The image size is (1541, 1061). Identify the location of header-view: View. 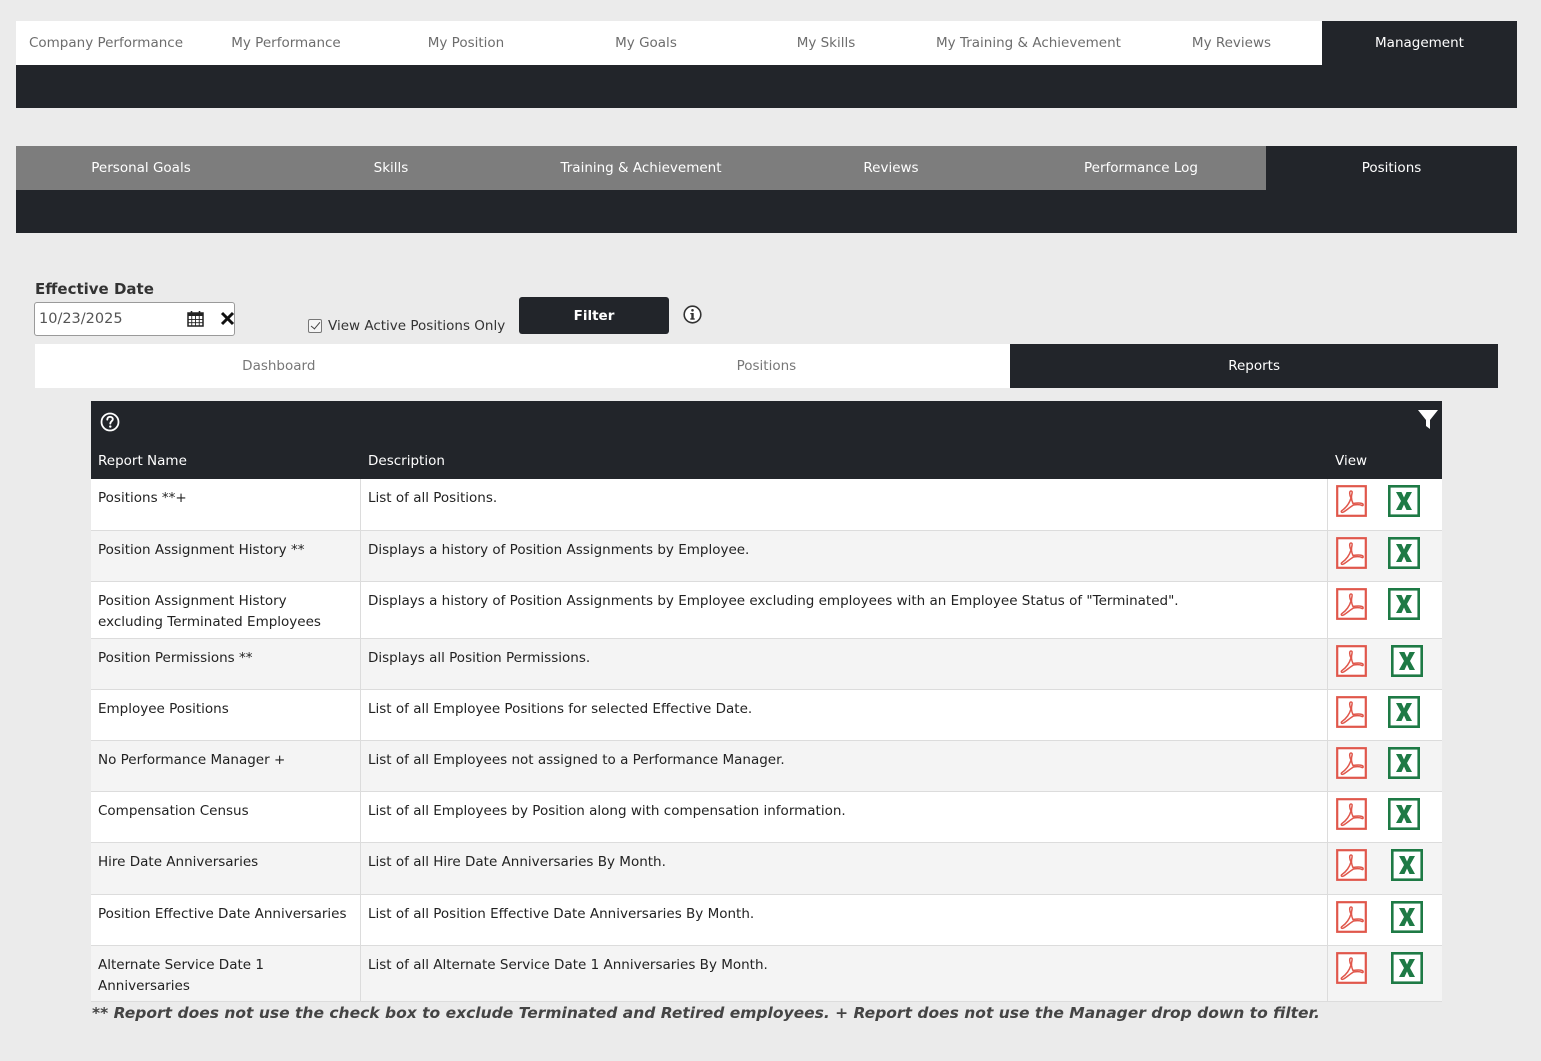
(1351, 461).